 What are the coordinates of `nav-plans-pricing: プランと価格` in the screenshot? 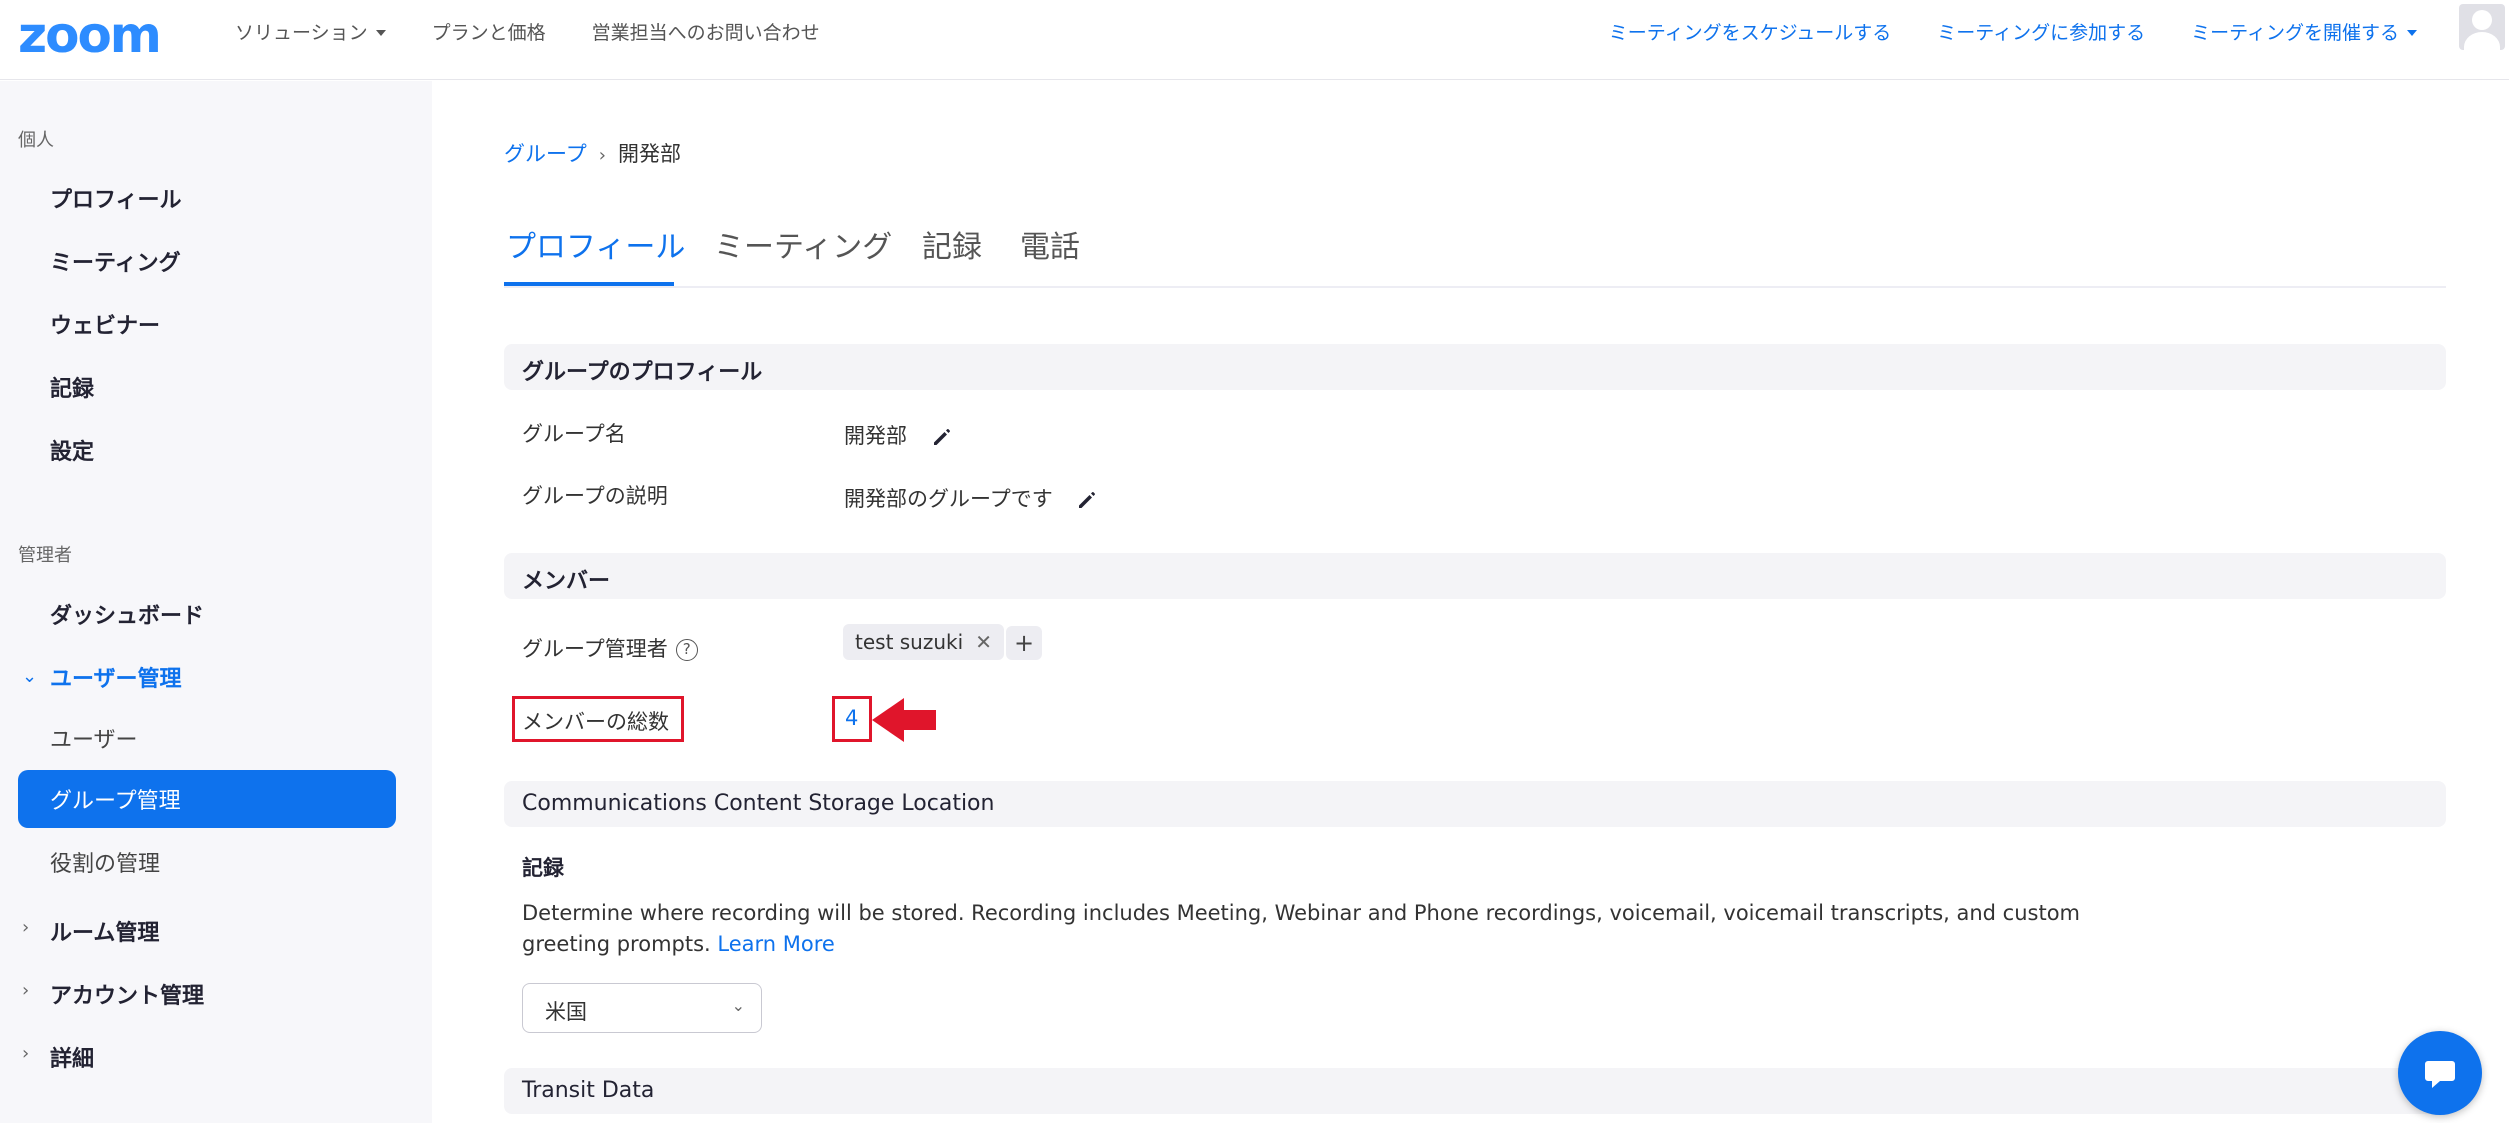 It's located at (489, 31).